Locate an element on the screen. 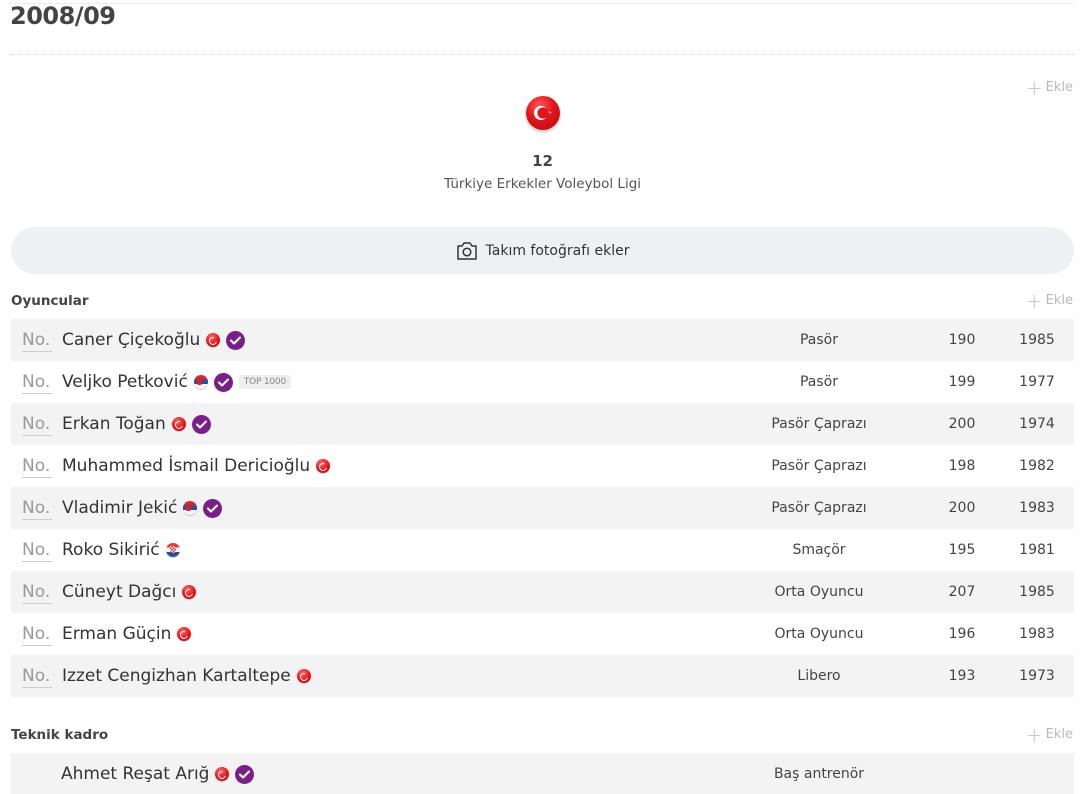  player-height: 193 is located at coordinates (962, 676).